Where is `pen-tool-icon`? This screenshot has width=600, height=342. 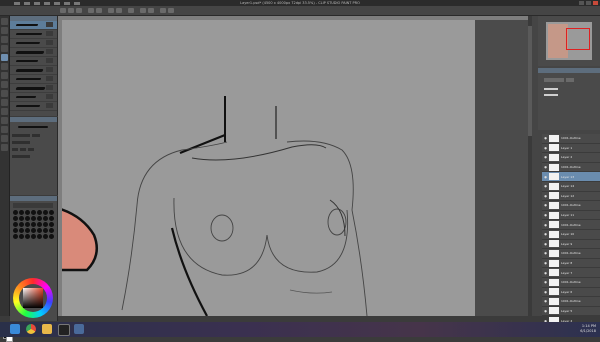
pen-tool-icon is located at coordinates (4, 57).